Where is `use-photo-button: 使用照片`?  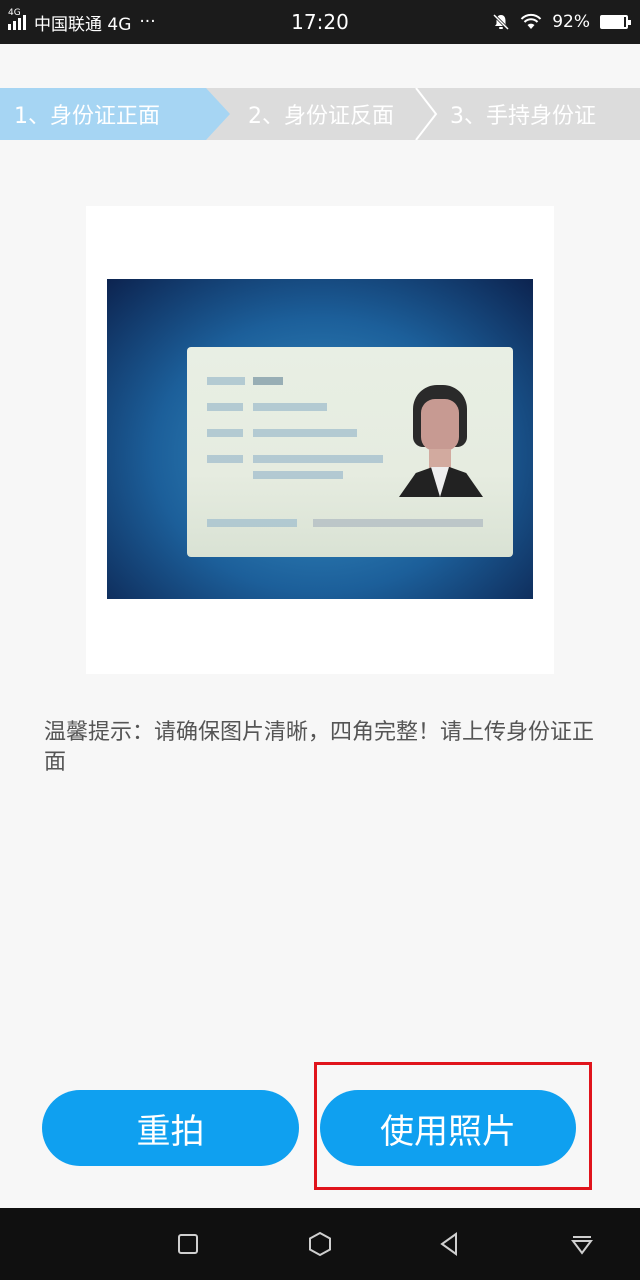 use-photo-button: 使用照片 is located at coordinates (448, 1128).